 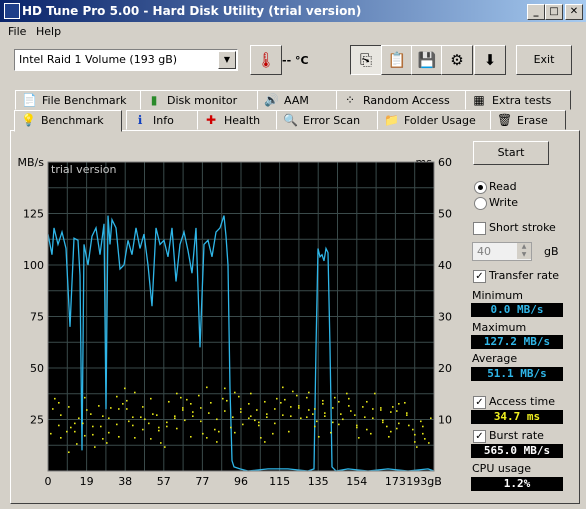 I want to click on info-icon: ℹ, so click(x=140, y=120).